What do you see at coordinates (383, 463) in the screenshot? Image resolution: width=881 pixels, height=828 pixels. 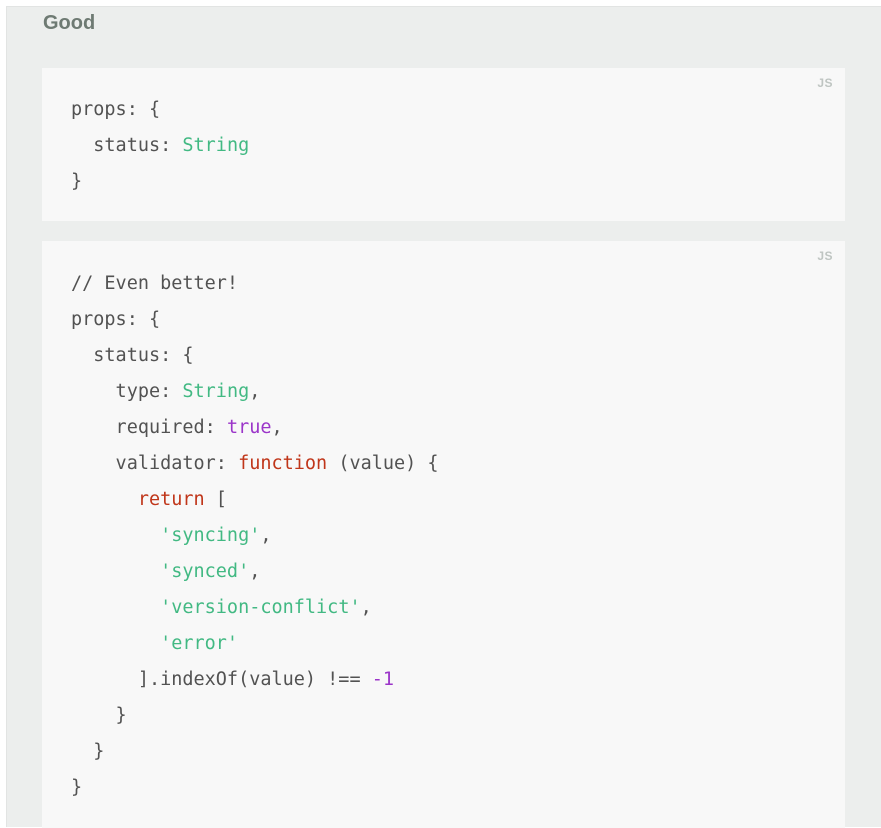 I see `code-token: (value) {` at bounding box center [383, 463].